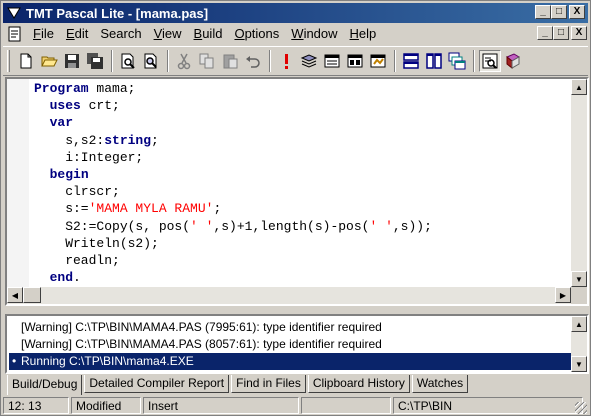  Describe the element at coordinates (43, 34) in the screenshot. I see `menu-file: File` at that location.